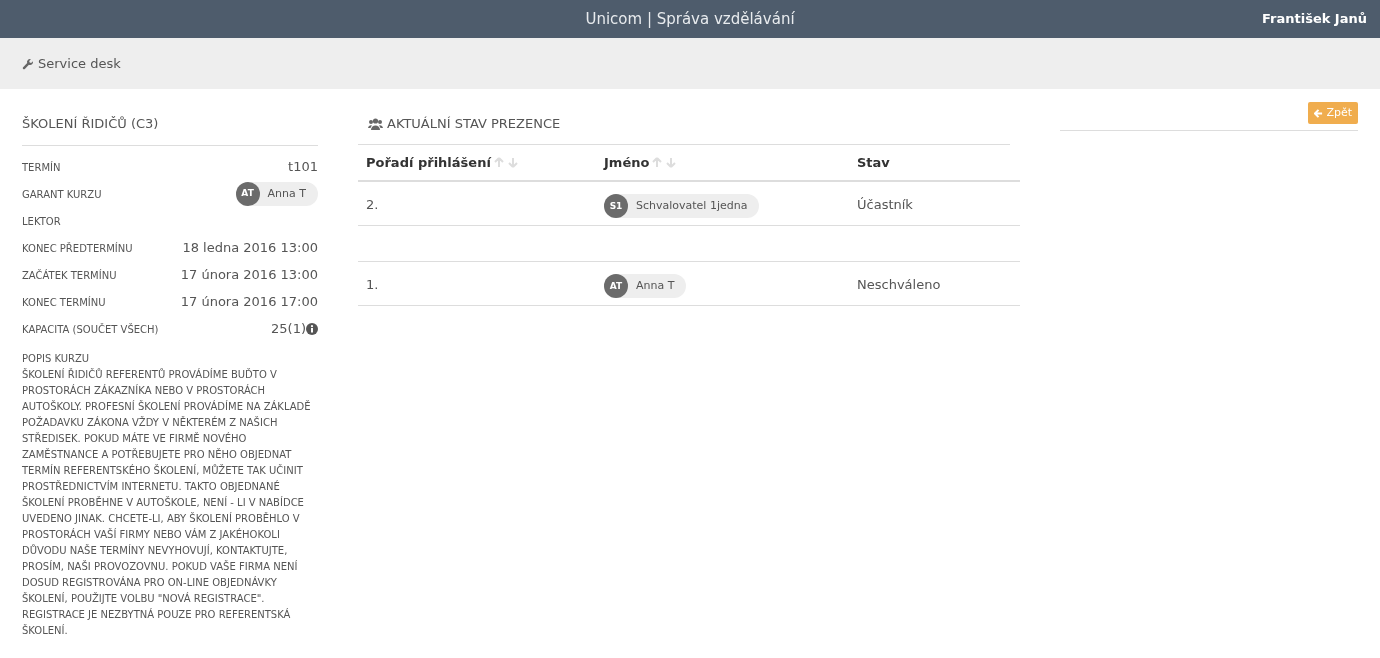 The height and width of the screenshot is (658, 1380). What do you see at coordinates (375, 123) in the screenshot?
I see `users-icon` at bounding box center [375, 123].